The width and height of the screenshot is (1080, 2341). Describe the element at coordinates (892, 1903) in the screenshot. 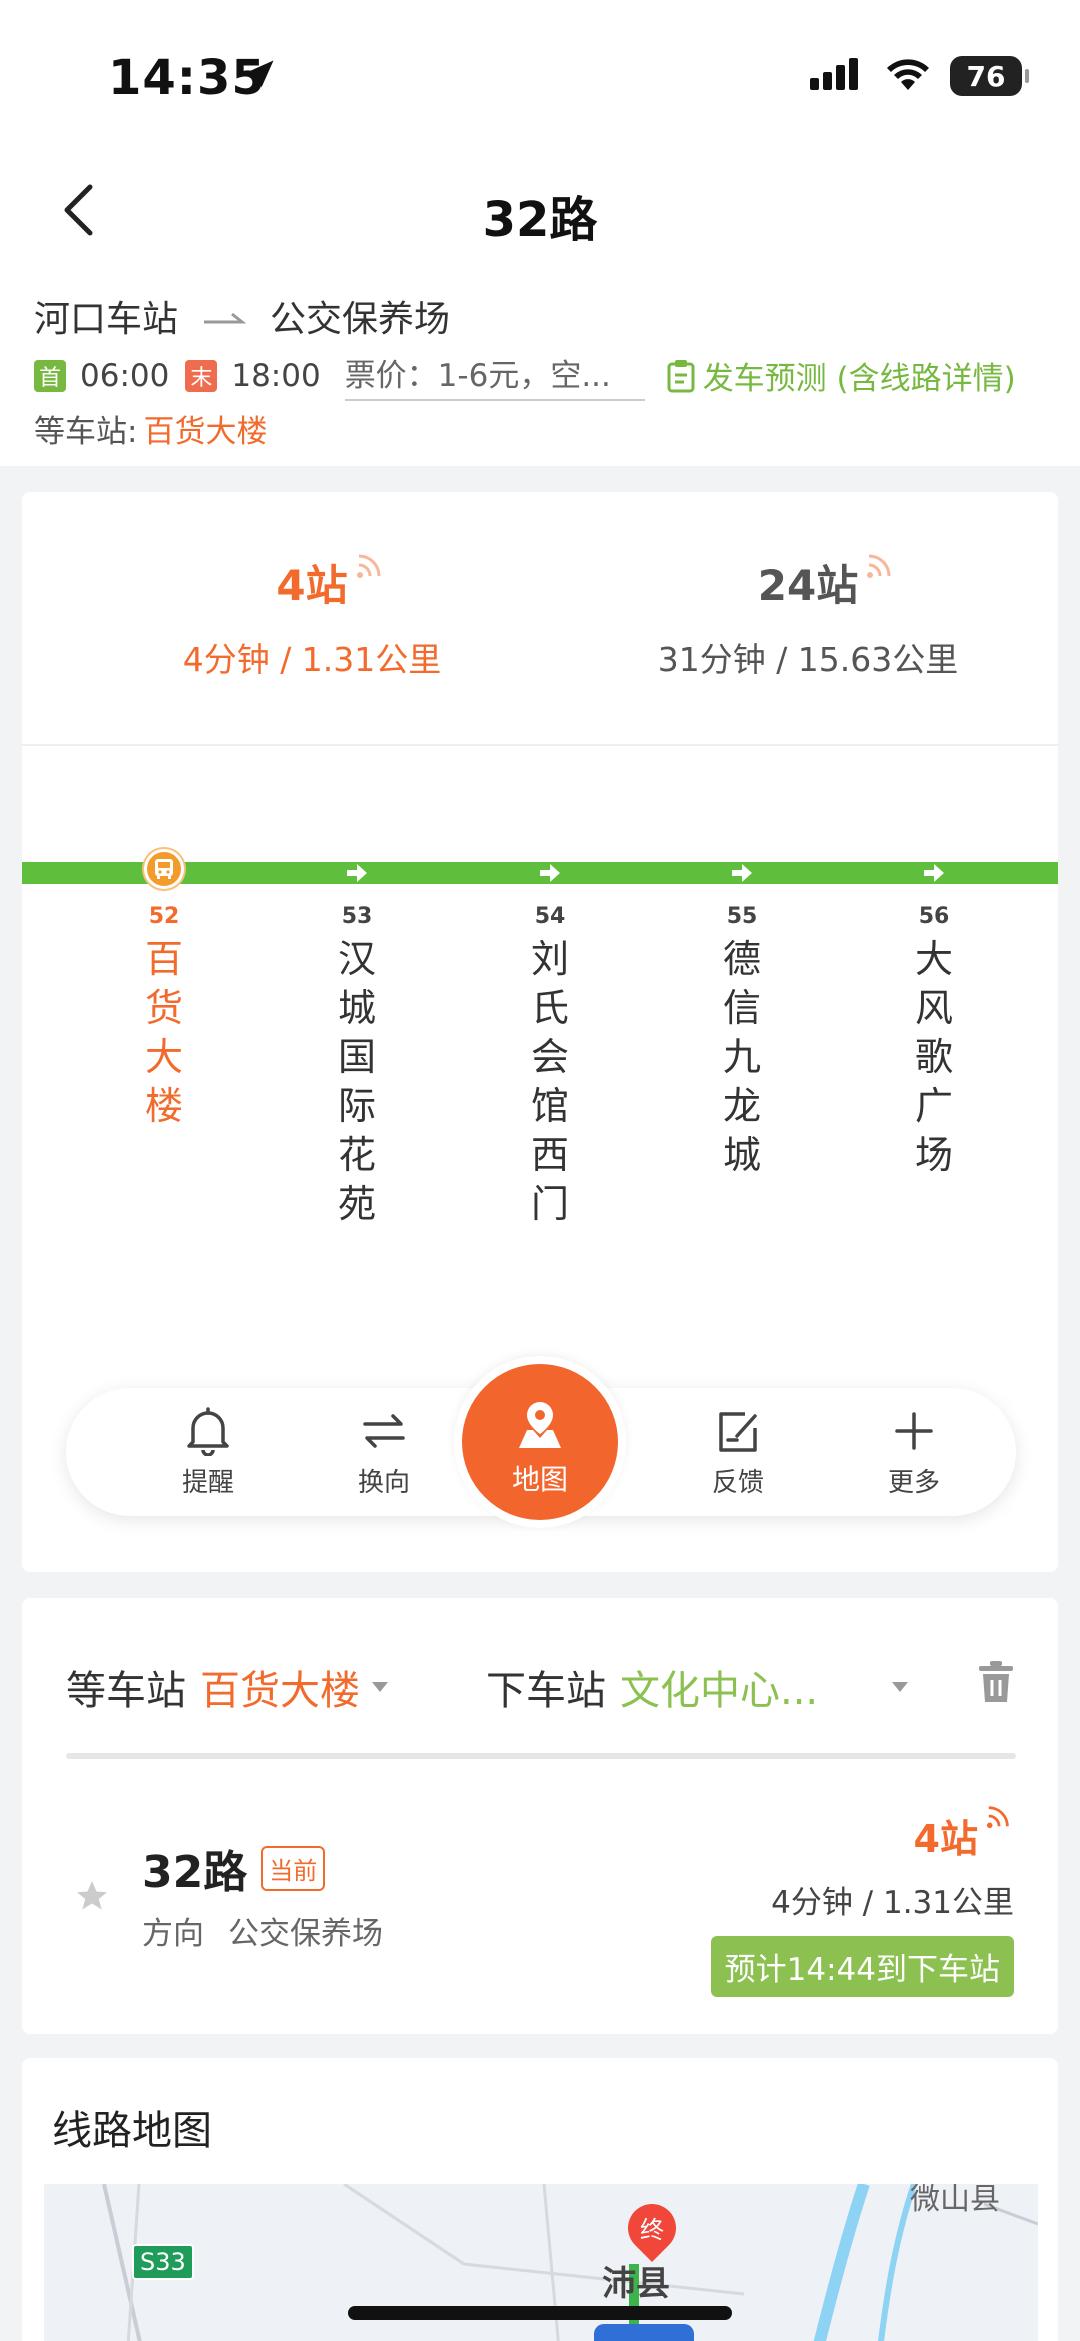

I see `route-eta-detail: 4分钟 / 1.31公里` at that location.